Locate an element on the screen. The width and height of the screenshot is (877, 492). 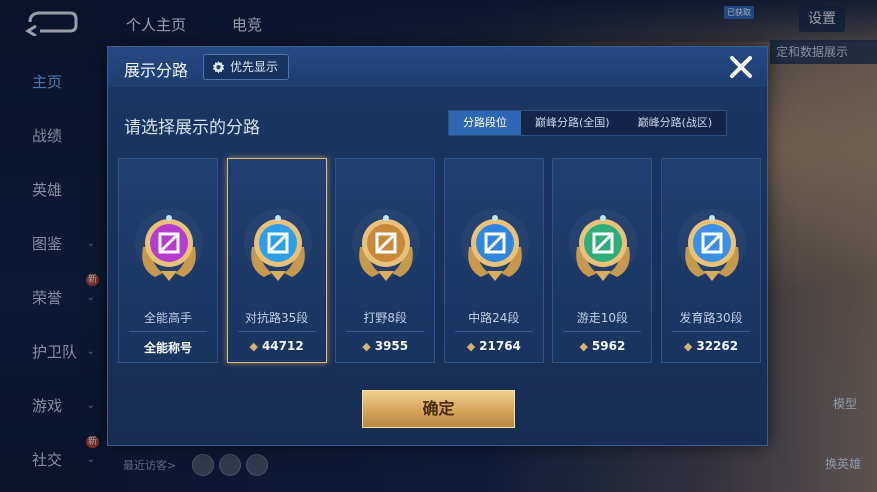
lane-card-value-text: 5962 is located at coordinates (608, 346).